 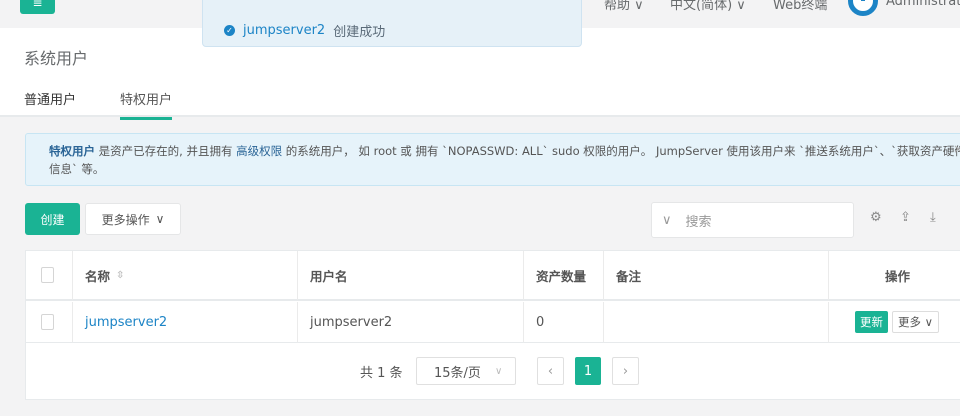 I want to click on row-name-link: jumpserver2, so click(x=185, y=322).